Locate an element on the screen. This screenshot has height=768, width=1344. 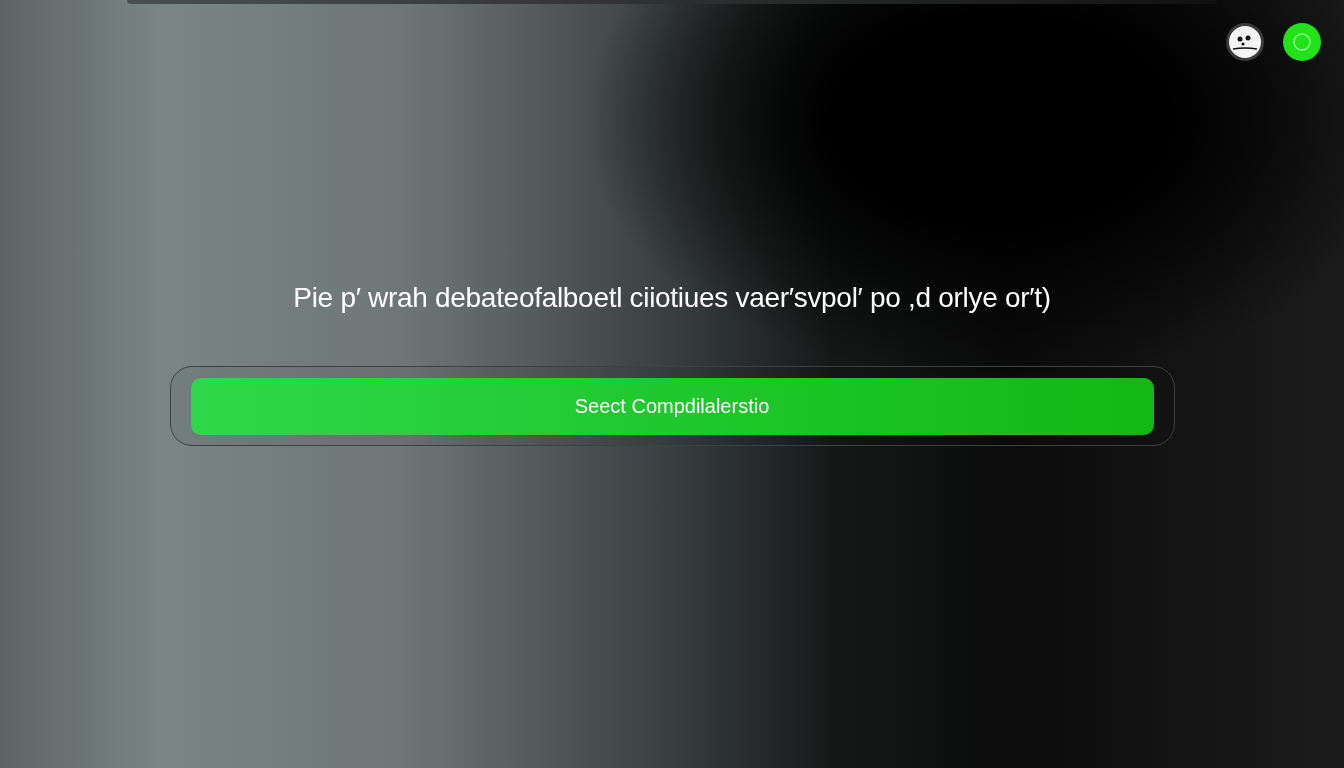
avatar-icon is located at coordinates (1245, 42).